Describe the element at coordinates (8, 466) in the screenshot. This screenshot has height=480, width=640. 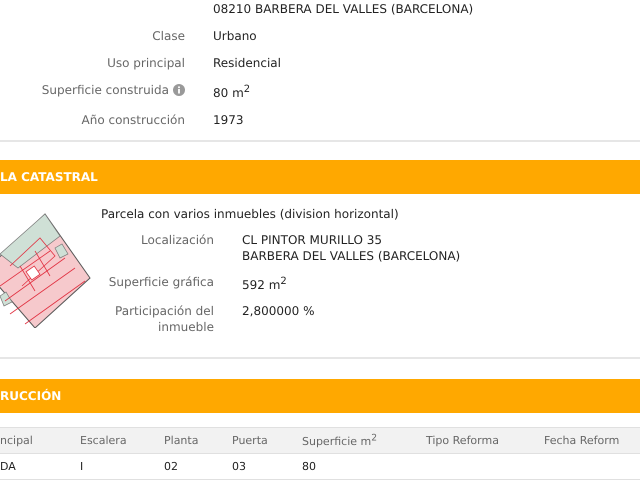
I see `table-cell: DA` at that location.